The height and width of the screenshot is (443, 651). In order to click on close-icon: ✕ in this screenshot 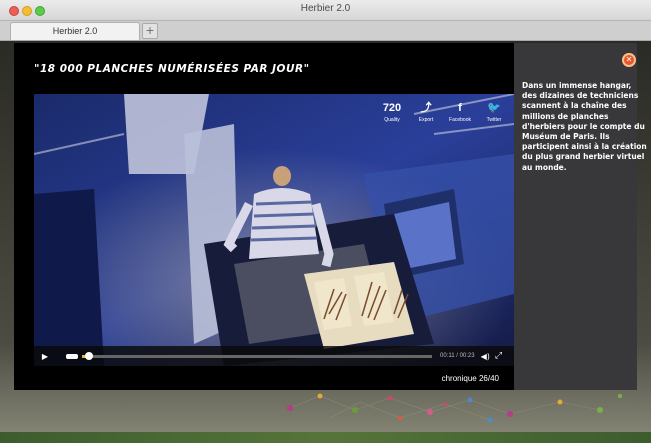, I will do `click(629, 59)`.